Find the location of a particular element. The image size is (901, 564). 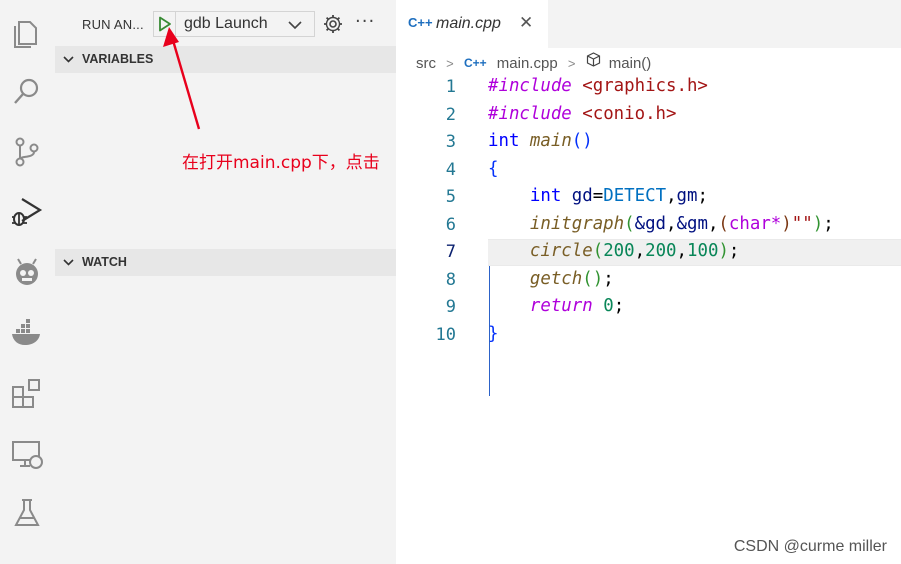

code-line: 4 { is located at coordinates (648, 170).